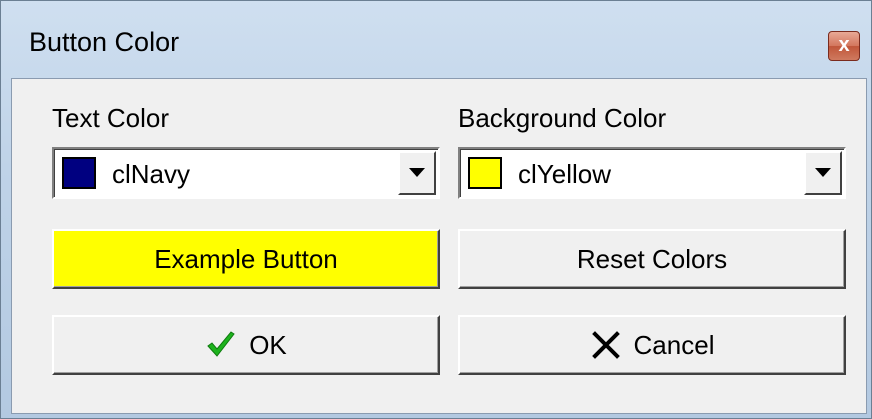  I want to click on reset-colors-button-label: Reset Colors, so click(652, 258).